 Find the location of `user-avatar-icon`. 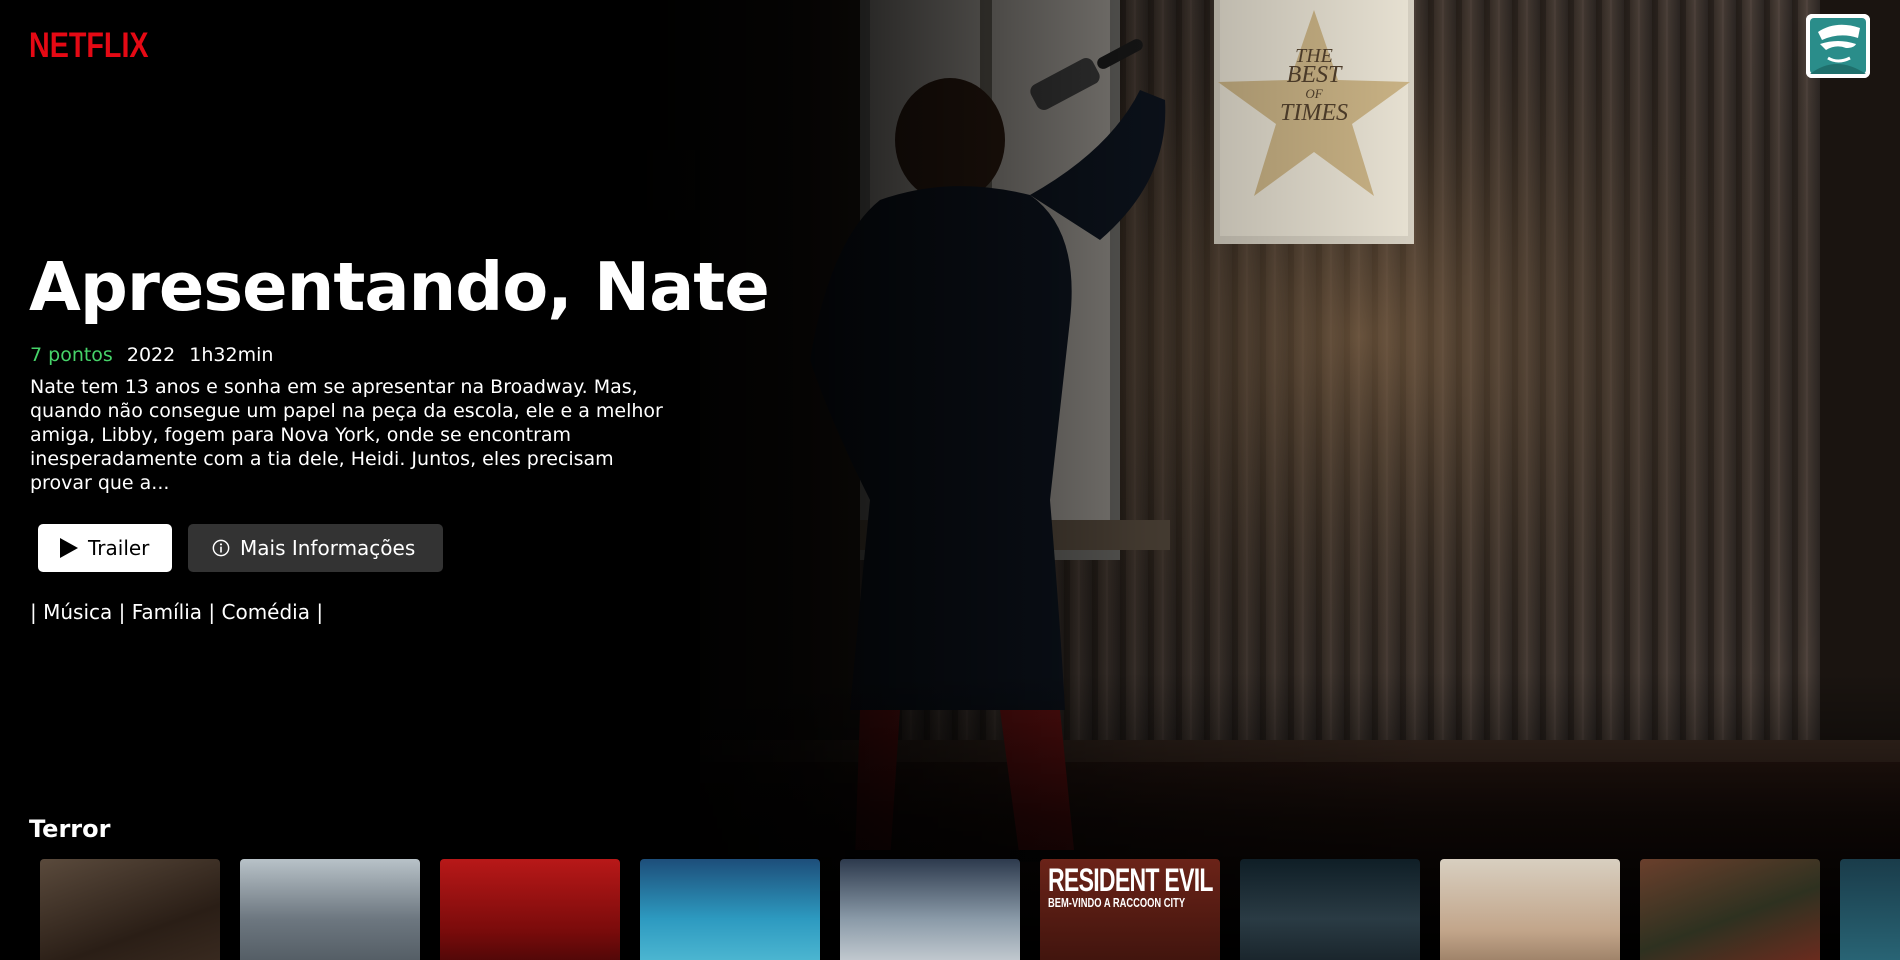

user-avatar-icon is located at coordinates (1838, 46).